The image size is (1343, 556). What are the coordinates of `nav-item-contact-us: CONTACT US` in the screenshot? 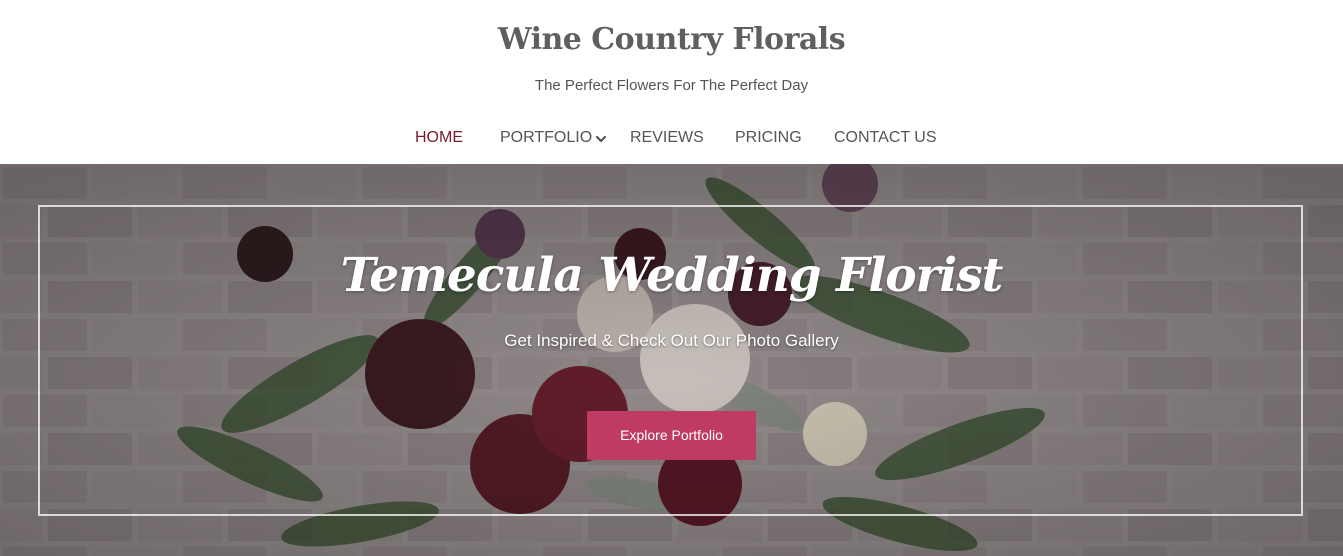 It's located at (885, 138).